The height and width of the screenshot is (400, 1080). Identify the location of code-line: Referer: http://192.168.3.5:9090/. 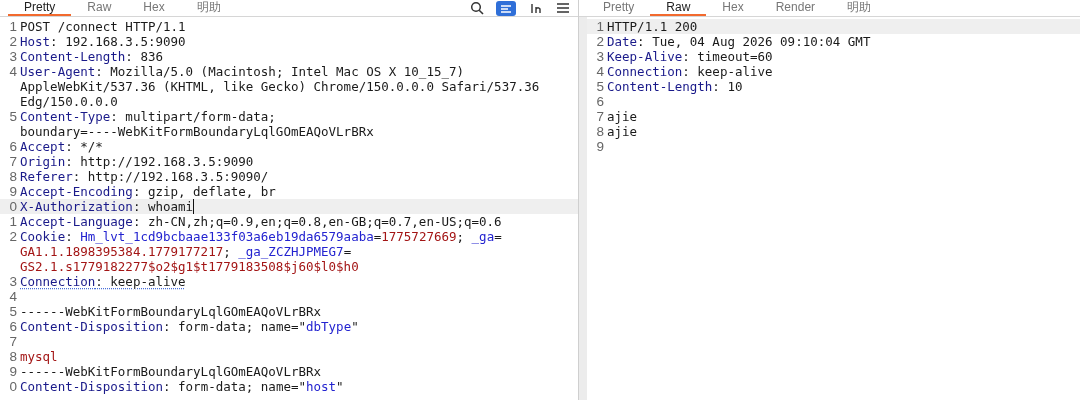
(144, 176).